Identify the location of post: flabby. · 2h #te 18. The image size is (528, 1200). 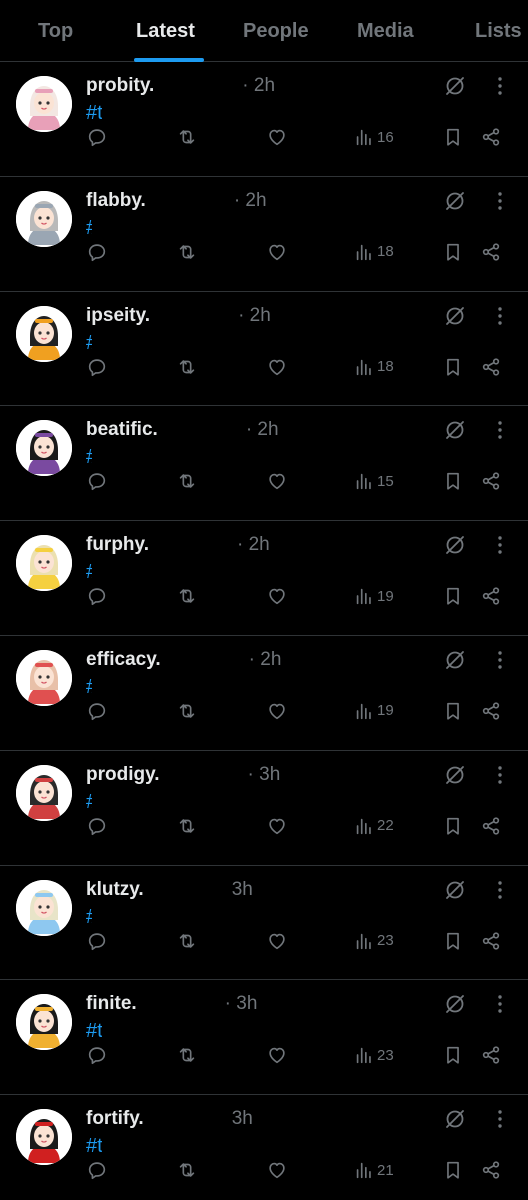
(264, 234).